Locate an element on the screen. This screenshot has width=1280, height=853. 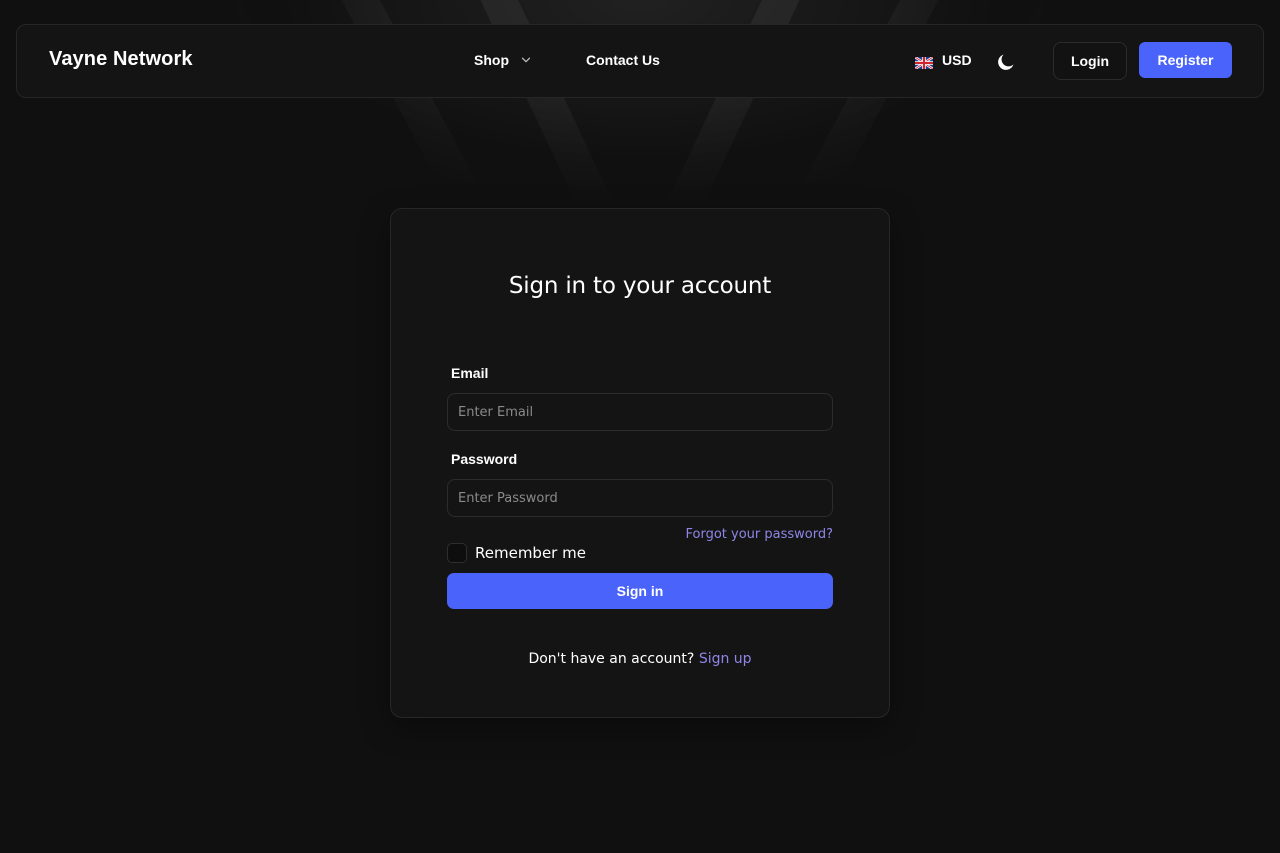
theme-toggle-button is located at coordinates (1006, 62).